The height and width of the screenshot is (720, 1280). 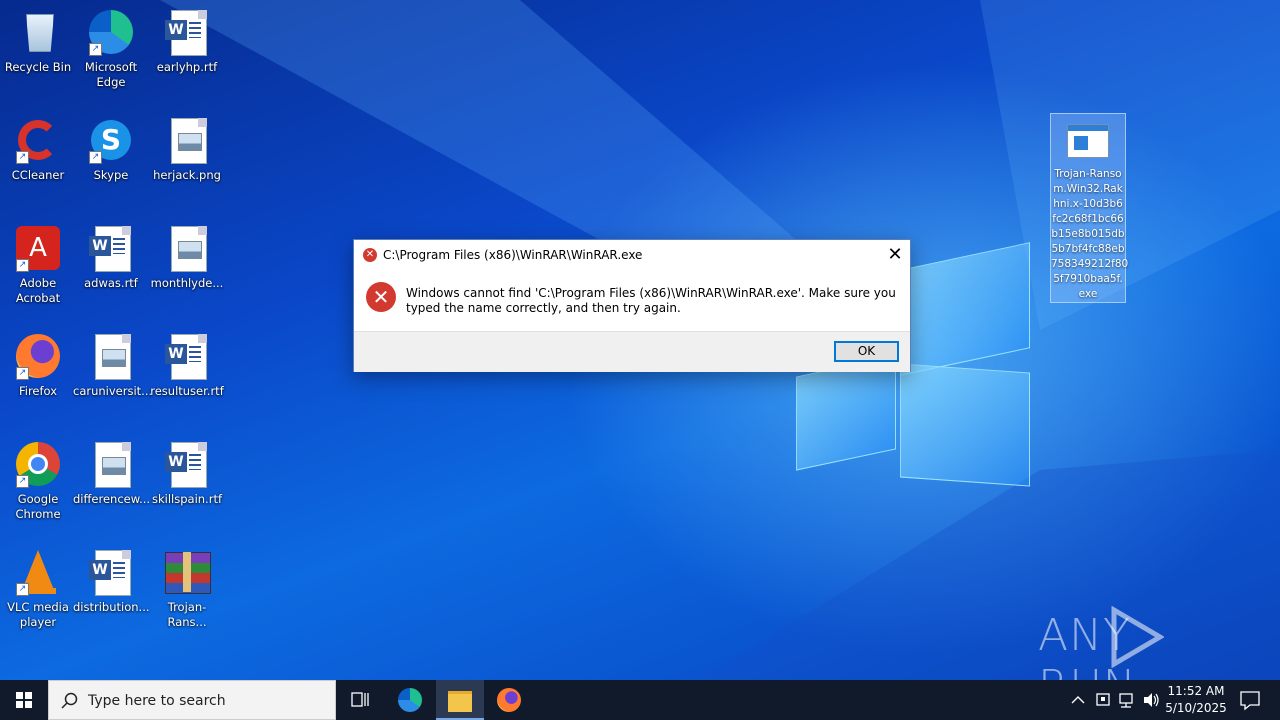 I want to click on dialog-title: C:\Program Files (x86)\WinRAR\WinRAR.exe, so click(x=513, y=255).